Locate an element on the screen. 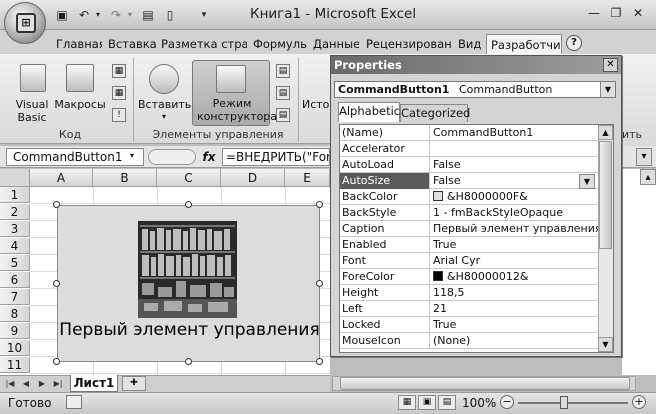 The width and height of the screenshot is (656, 414). zoom-out-icon: − is located at coordinates (507, 402).